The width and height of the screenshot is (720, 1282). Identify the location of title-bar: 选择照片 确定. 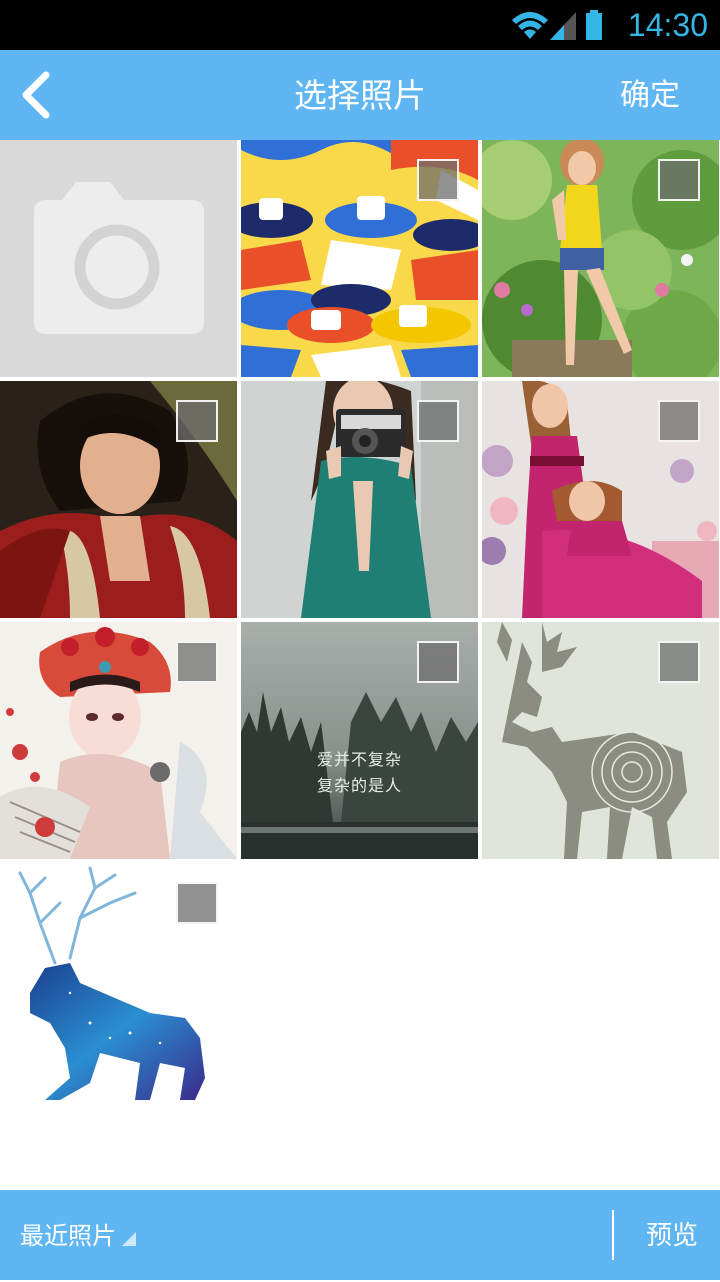
(360, 95).